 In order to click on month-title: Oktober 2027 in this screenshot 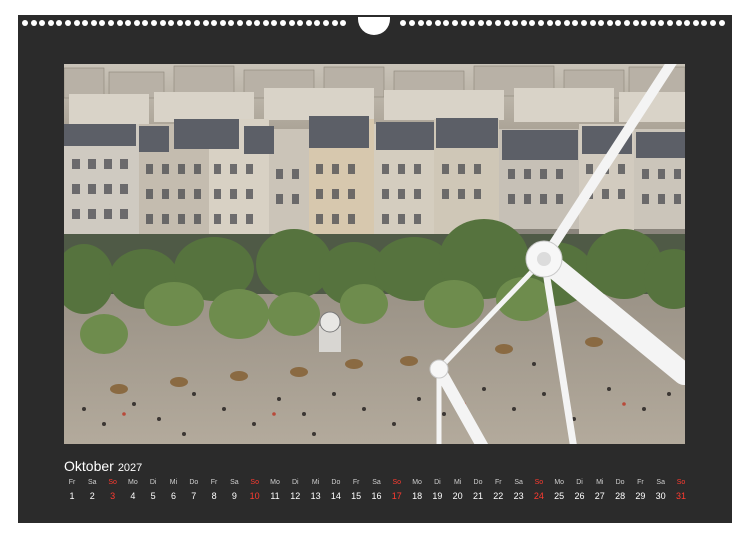, I will do `click(103, 467)`.